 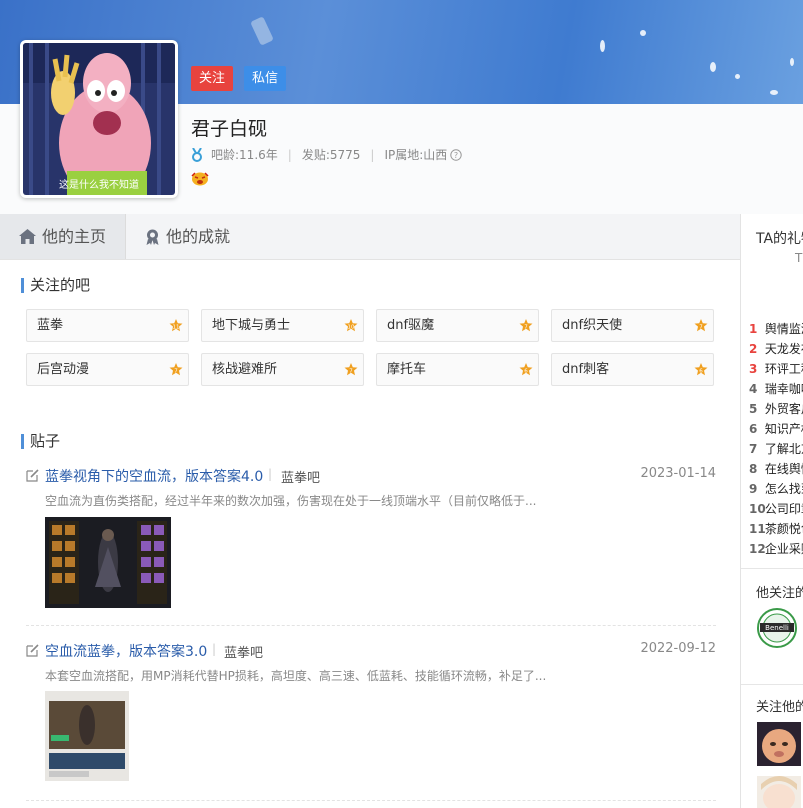 I want to click on hot-text: 怎么找到, so click(x=783, y=489).